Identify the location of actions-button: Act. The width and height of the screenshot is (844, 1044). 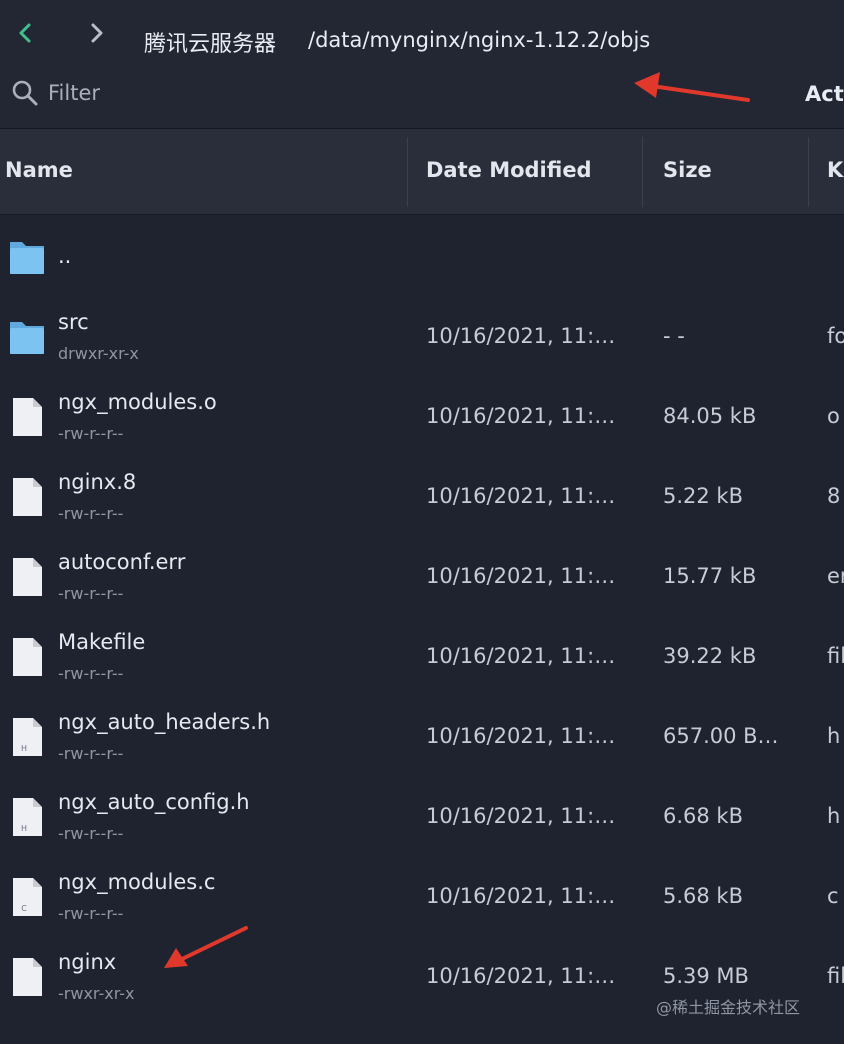
(824, 94).